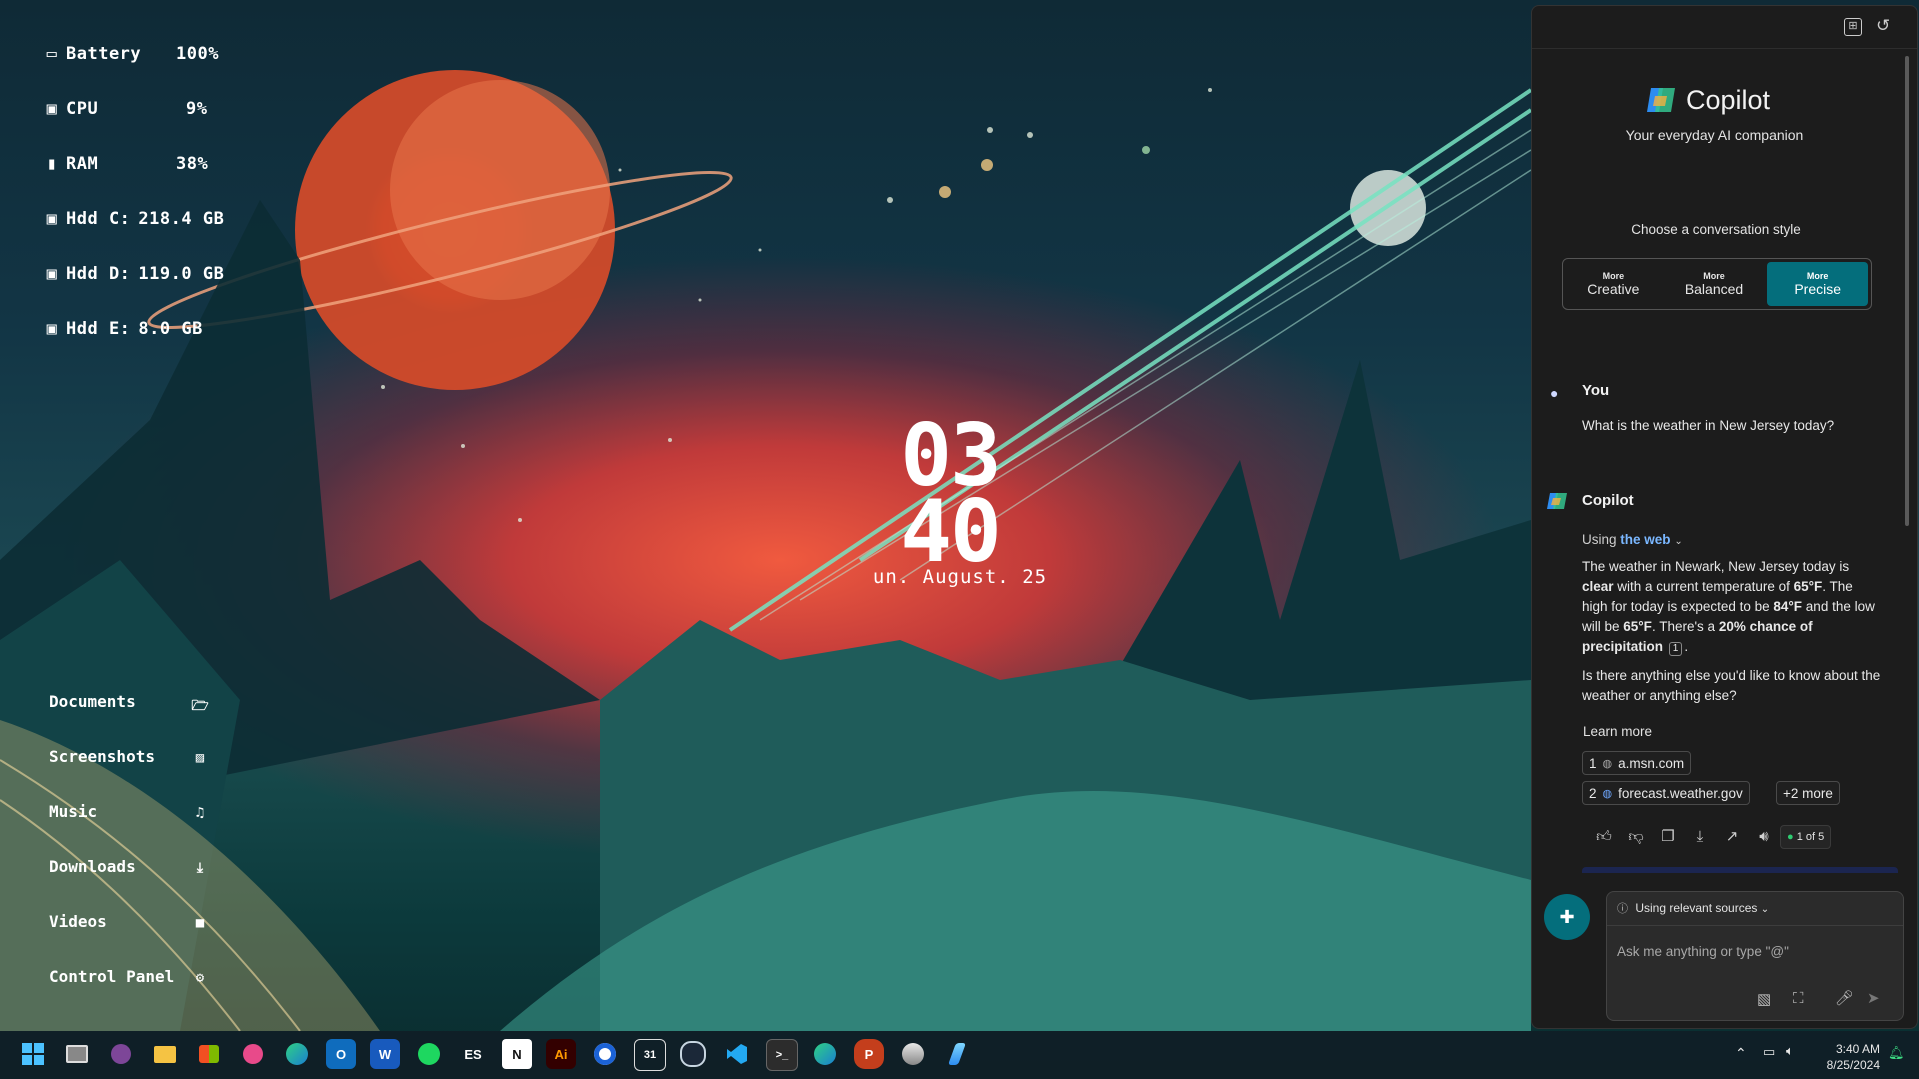 This screenshot has height=1079, width=1919. Describe the element at coordinates (1740, 870) in the screenshot. I see `scroll-fade-bar` at that location.